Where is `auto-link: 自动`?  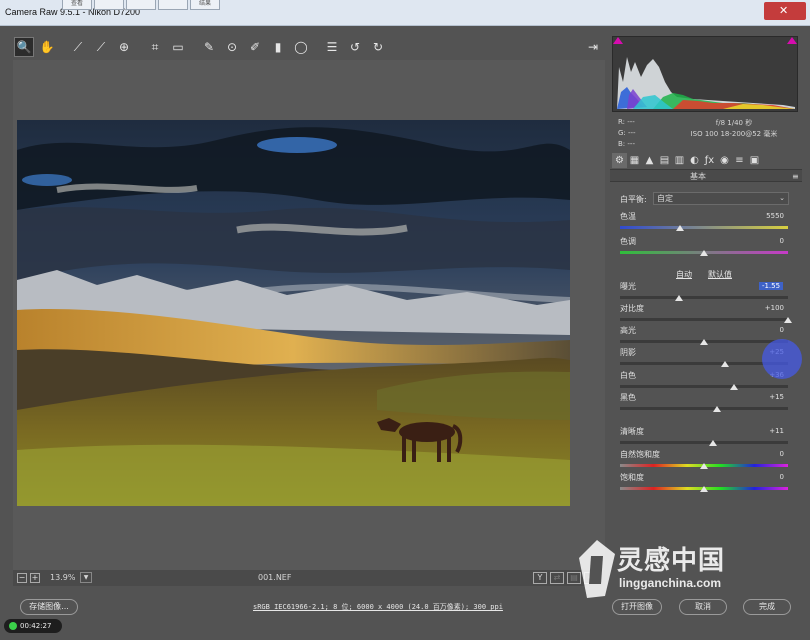
auto-link: 自动 is located at coordinates (684, 274).